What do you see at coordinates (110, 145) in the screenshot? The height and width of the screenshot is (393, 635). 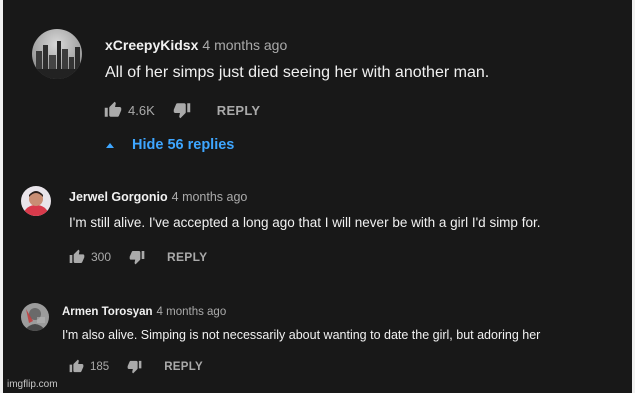 I see `caret-up-icon` at bounding box center [110, 145].